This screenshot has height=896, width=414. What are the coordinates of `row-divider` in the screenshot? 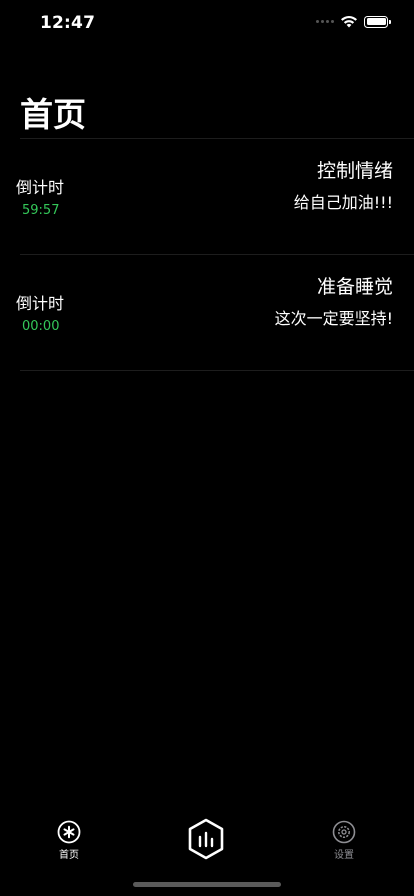 It's located at (217, 370).